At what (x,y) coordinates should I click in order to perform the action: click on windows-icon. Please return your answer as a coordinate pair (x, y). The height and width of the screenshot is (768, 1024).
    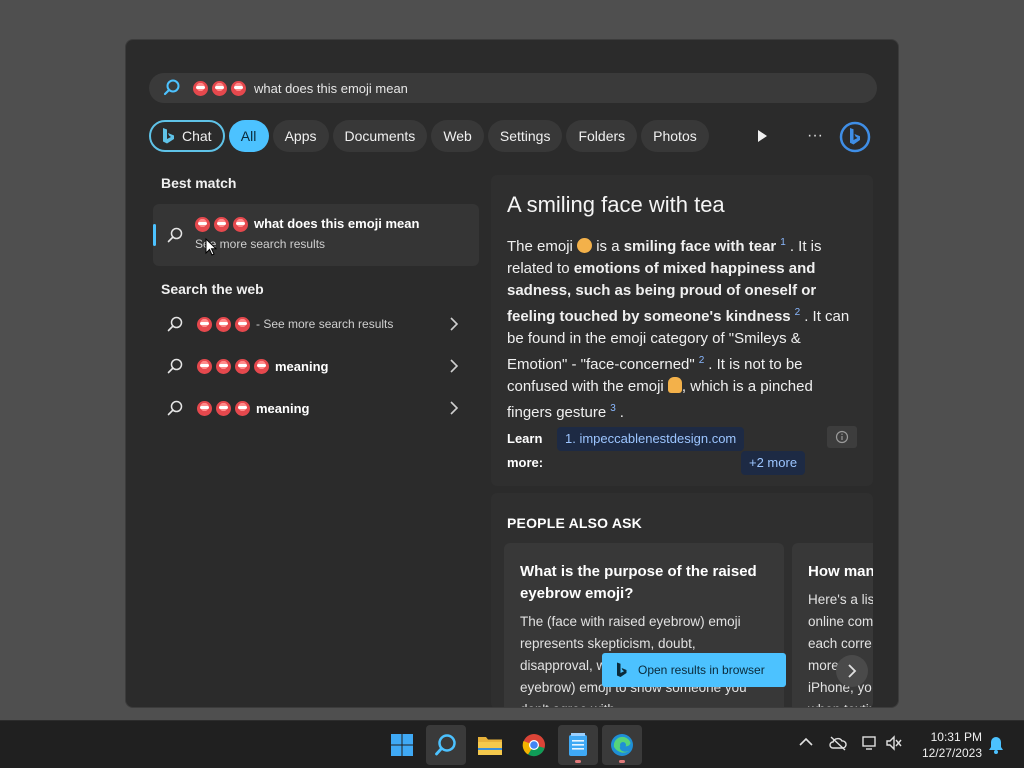
    Looking at the image, I should click on (402, 745).